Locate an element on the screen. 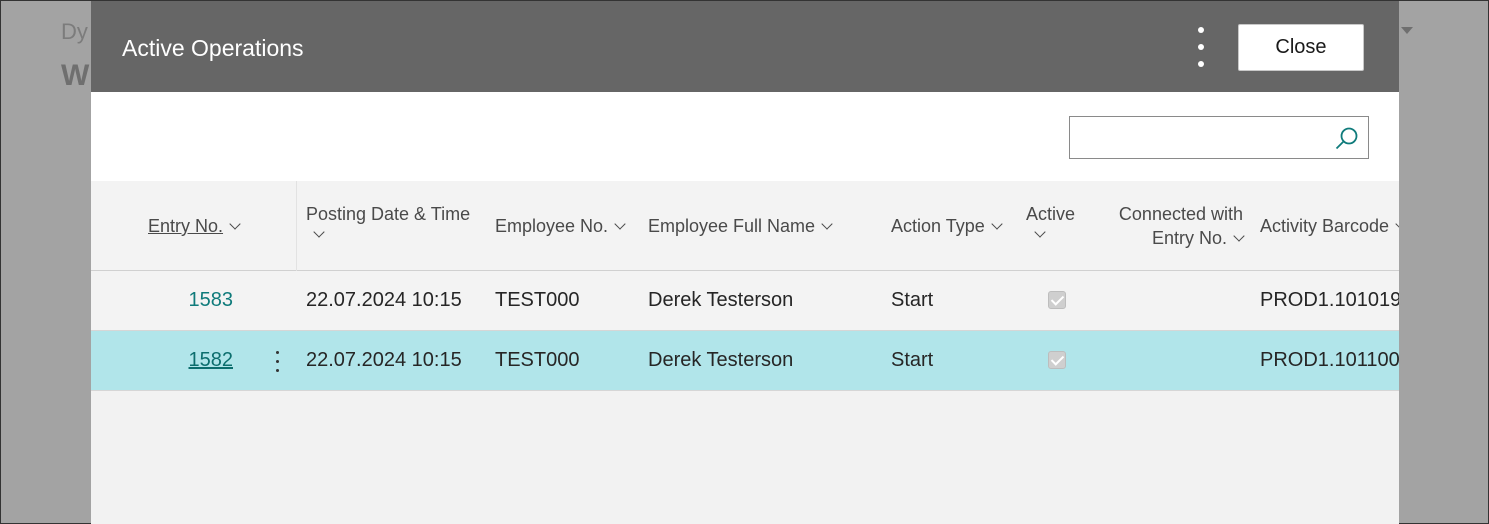 The width and height of the screenshot is (1489, 524). background-dropdown-icon is located at coordinates (1407, 30).